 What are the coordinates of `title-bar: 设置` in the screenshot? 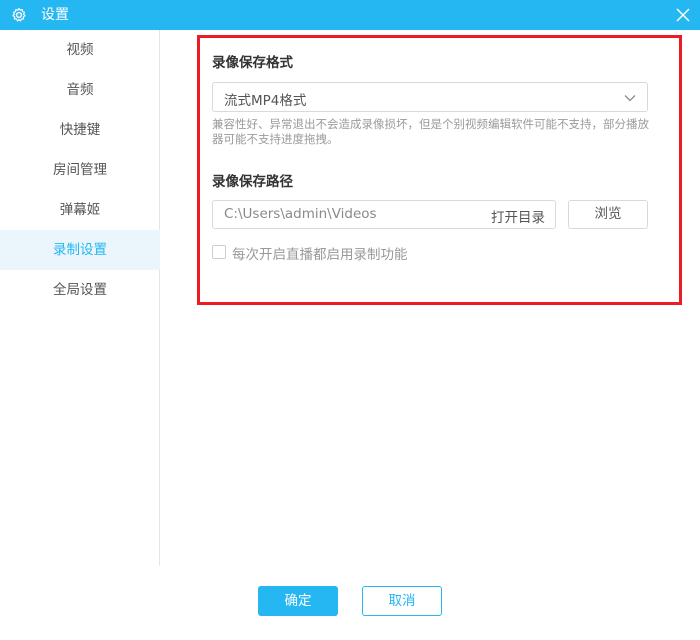 It's located at (350, 15).